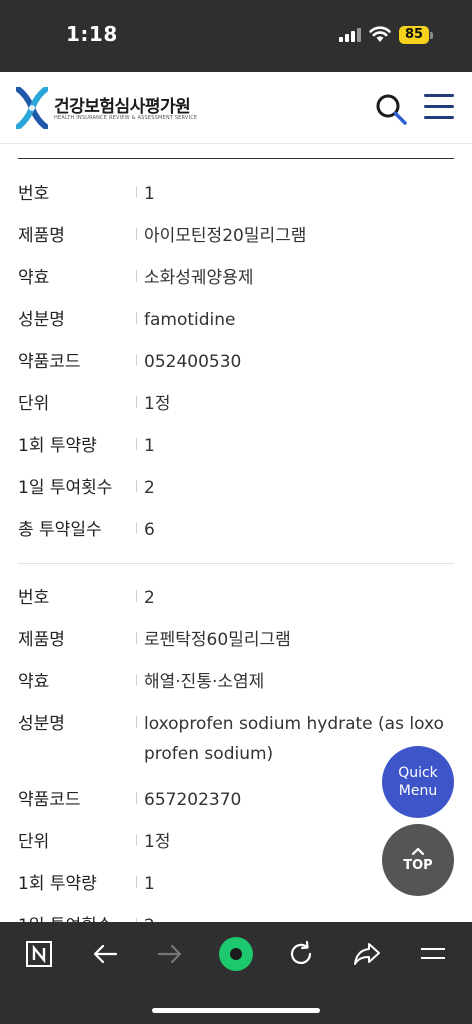 The height and width of the screenshot is (1024, 472). Describe the element at coordinates (236, 158) in the screenshot. I see `top-divider` at that location.